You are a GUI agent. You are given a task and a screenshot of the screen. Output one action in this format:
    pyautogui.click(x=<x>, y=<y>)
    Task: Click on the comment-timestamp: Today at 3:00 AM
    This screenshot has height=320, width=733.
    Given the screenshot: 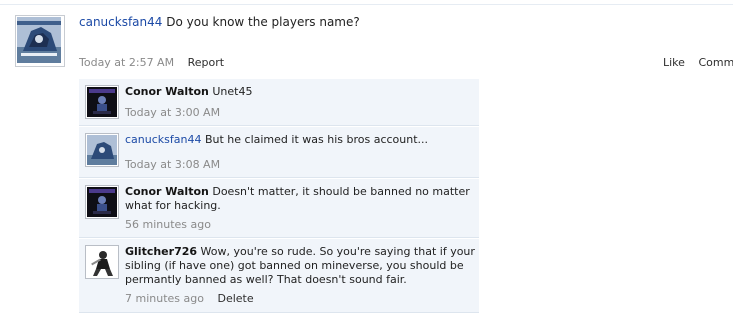 What is the action you would take?
    pyautogui.click(x=172, y=112)
    